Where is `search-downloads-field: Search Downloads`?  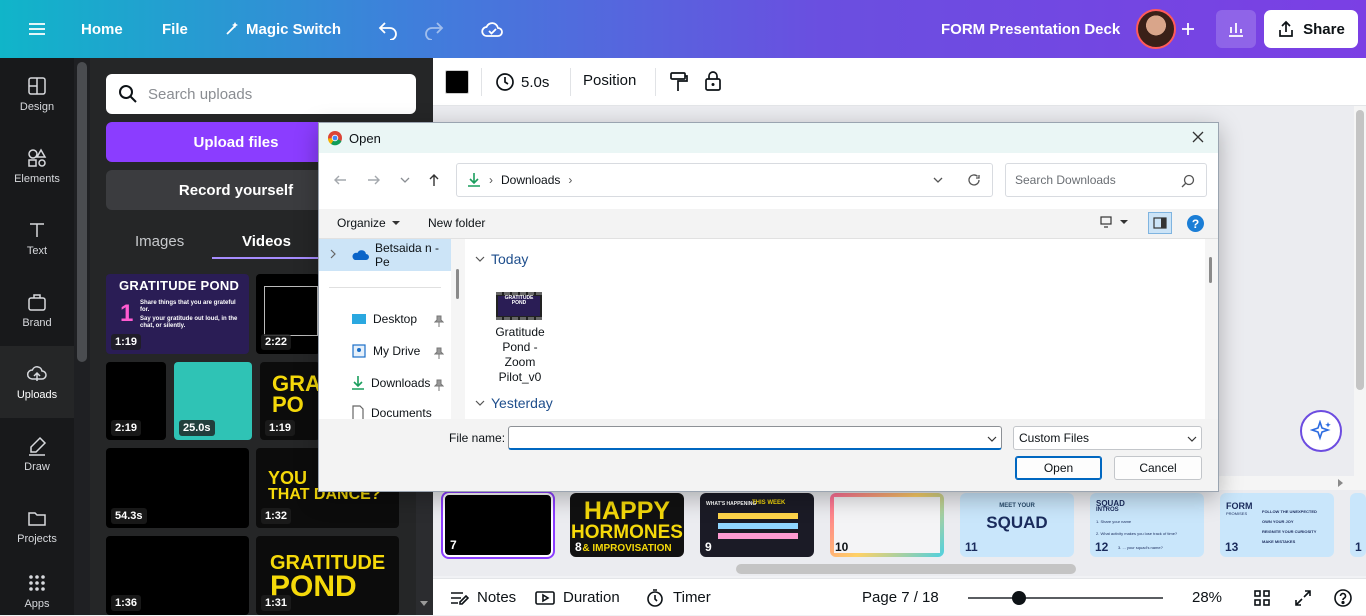
search-downloads-field: Search Downloads is located at coordinates (1106, 180).